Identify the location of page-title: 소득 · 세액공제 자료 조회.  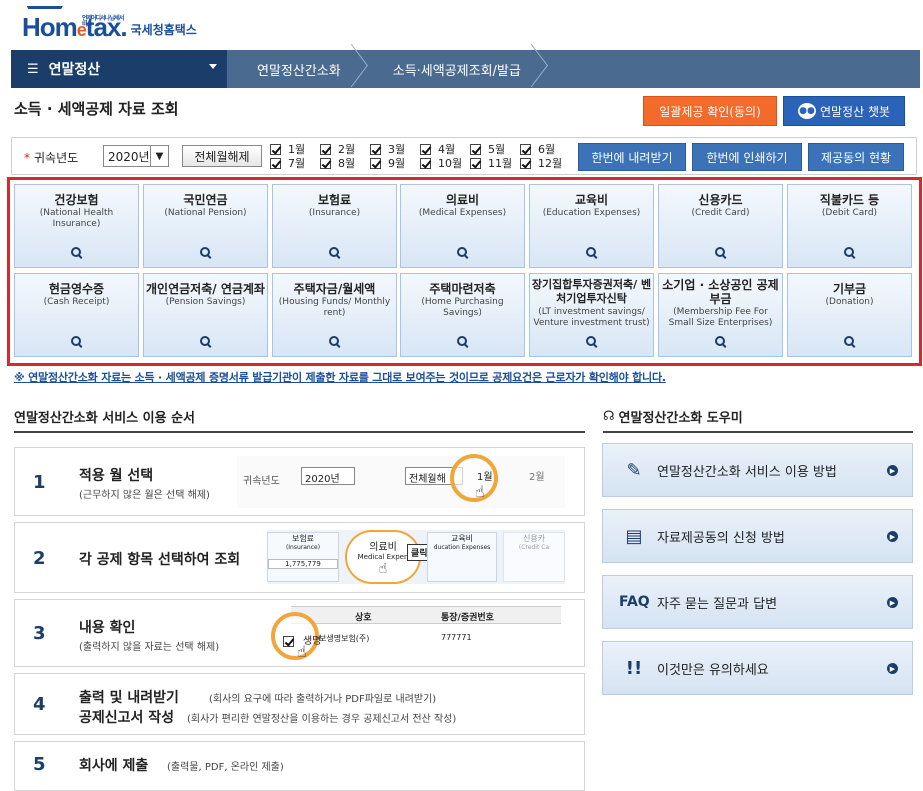
(96, 109).